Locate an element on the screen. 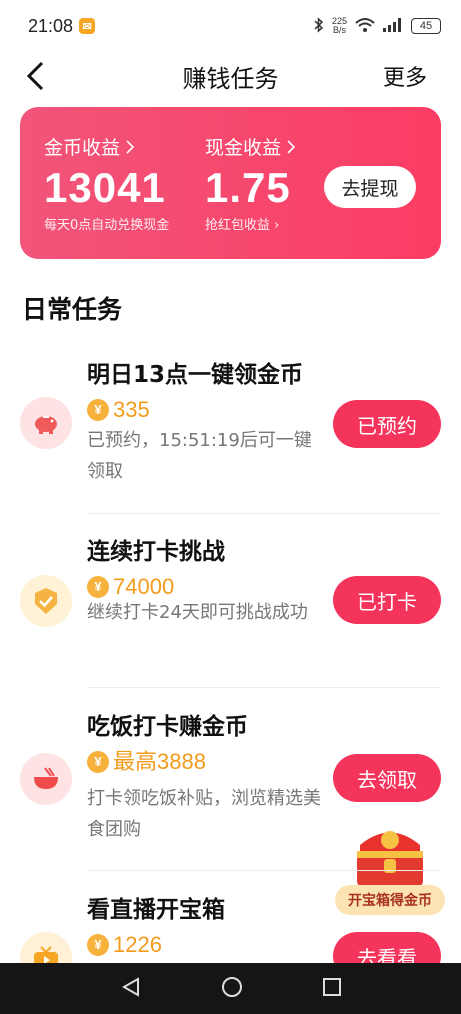  coin-earnings-label: 金币收益 is located at coordinates (82, 148).